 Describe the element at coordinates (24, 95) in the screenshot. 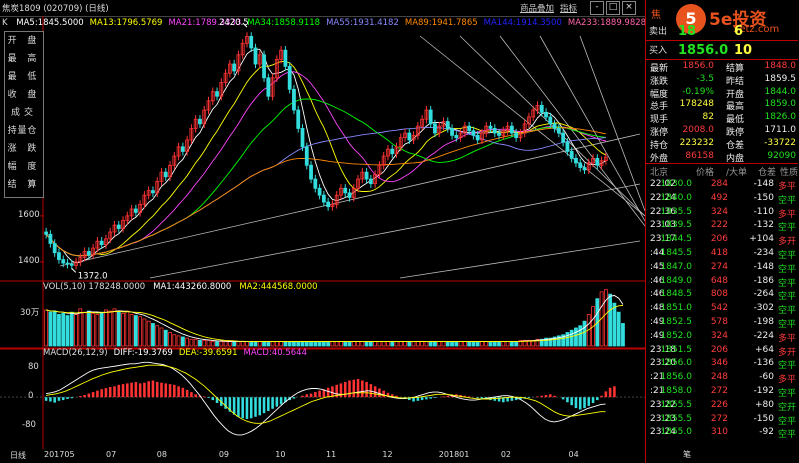

I see `left-menu-item: 收 盘` at that location.